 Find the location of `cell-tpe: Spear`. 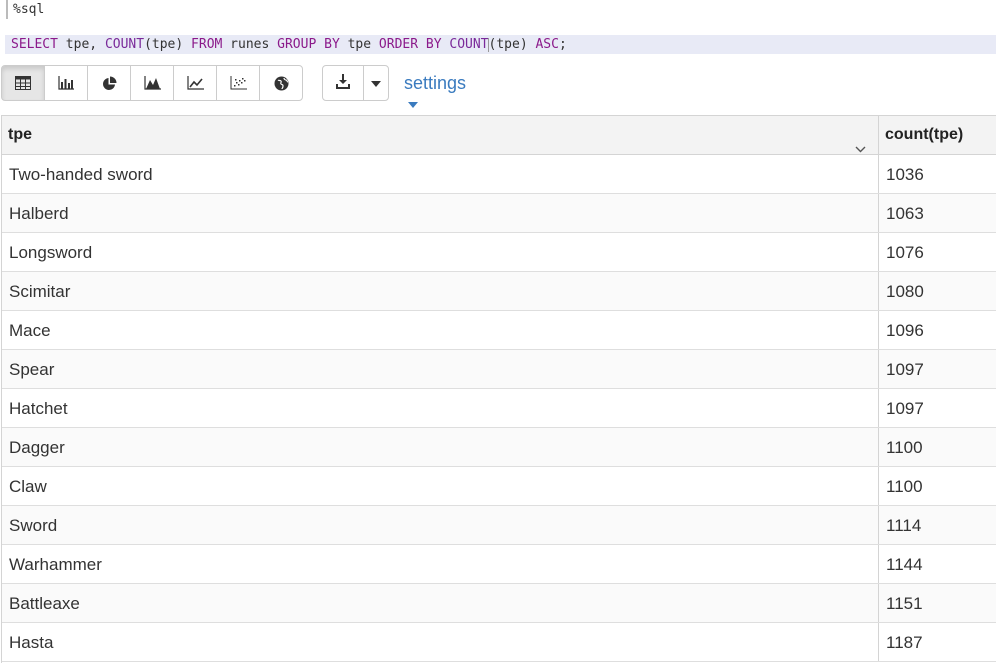

cell-tpe: Spear is located at coordinates (440, 369).